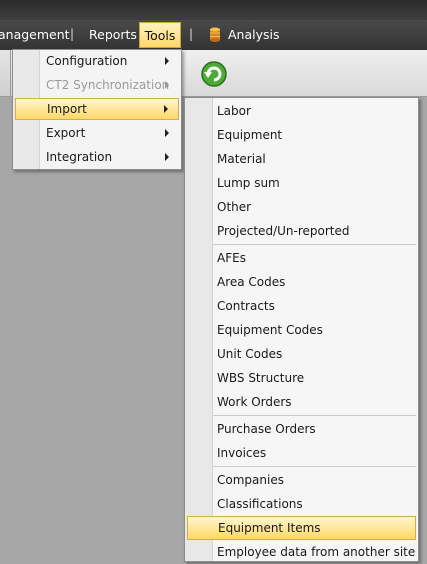 This screenshot has width=427, height=564. I want to click on menu-item-invoices: Invoices, so click(301, 453).